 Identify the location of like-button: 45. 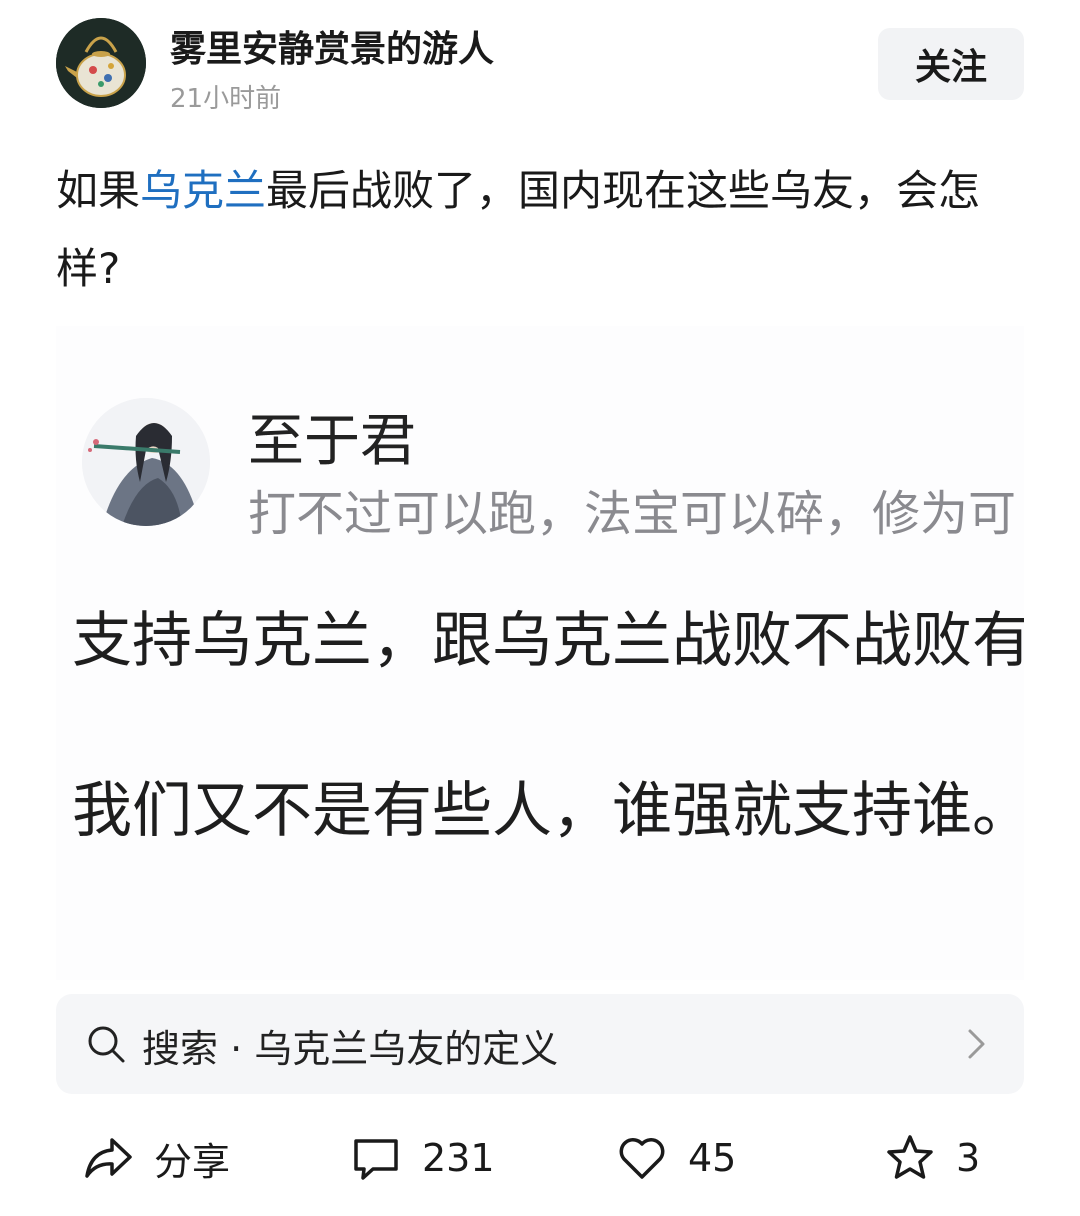
(676, 1158).